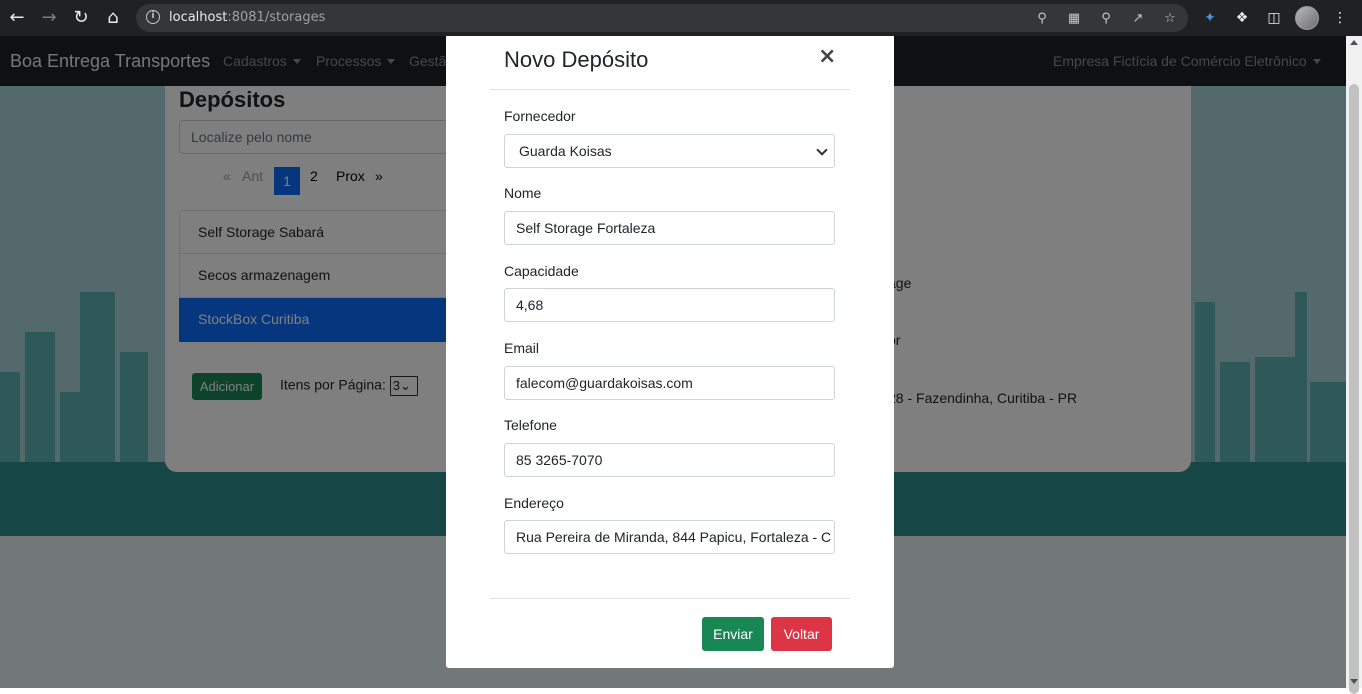  What do you see at coordinates (669, 228) in the screenshot?
I see `name-field: Self Storage Fortaleza` at bounding box center [669, 228].